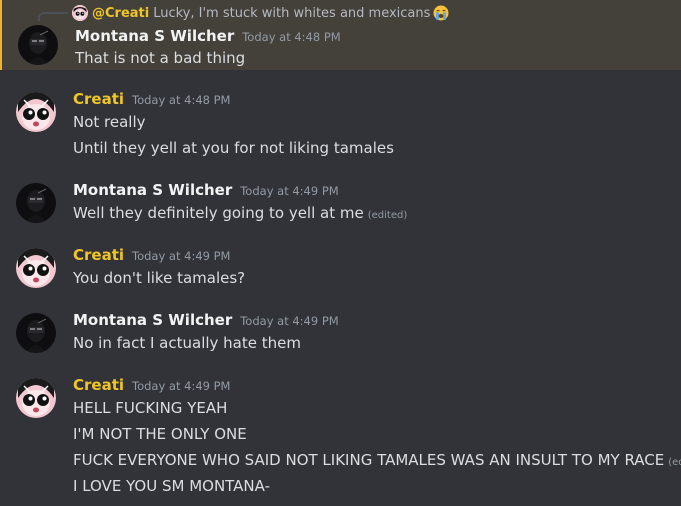 Image resolution: width=681 pixels, height=506 pixels. Describe the element at coordinates (120, 13) in the screenshot. I see `reply-author: @Creati` at that location.